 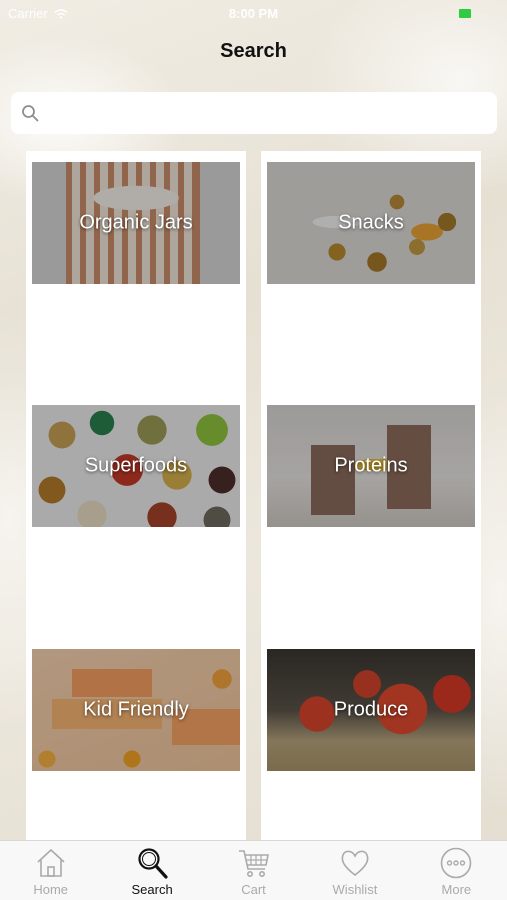 What do you see at coordinates (272, 113) in the screenshot?
I see `search-input` at bounding box center [272, 113].